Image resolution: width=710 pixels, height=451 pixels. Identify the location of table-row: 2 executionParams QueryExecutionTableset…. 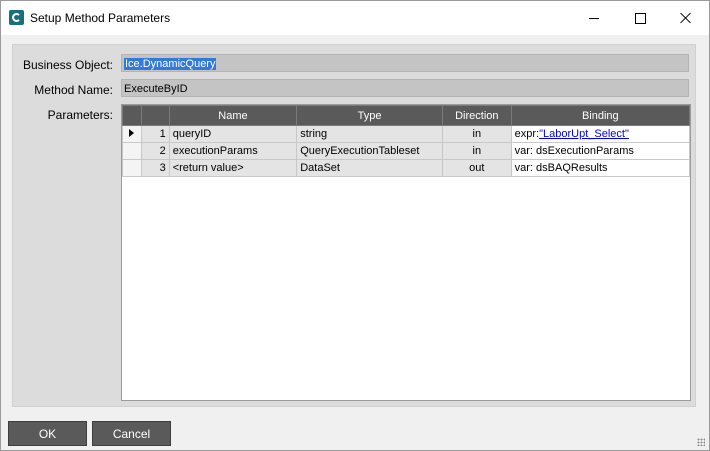
(406, 151).